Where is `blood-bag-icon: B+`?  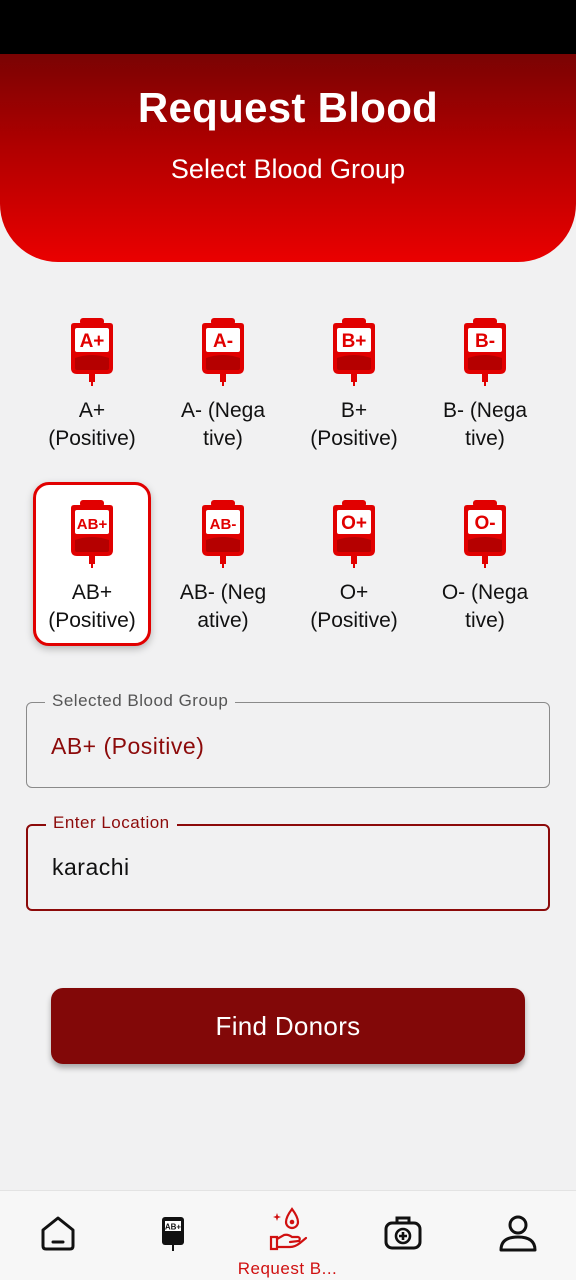
blood-bag-icon: B+ is located at coordinates (354, 352).